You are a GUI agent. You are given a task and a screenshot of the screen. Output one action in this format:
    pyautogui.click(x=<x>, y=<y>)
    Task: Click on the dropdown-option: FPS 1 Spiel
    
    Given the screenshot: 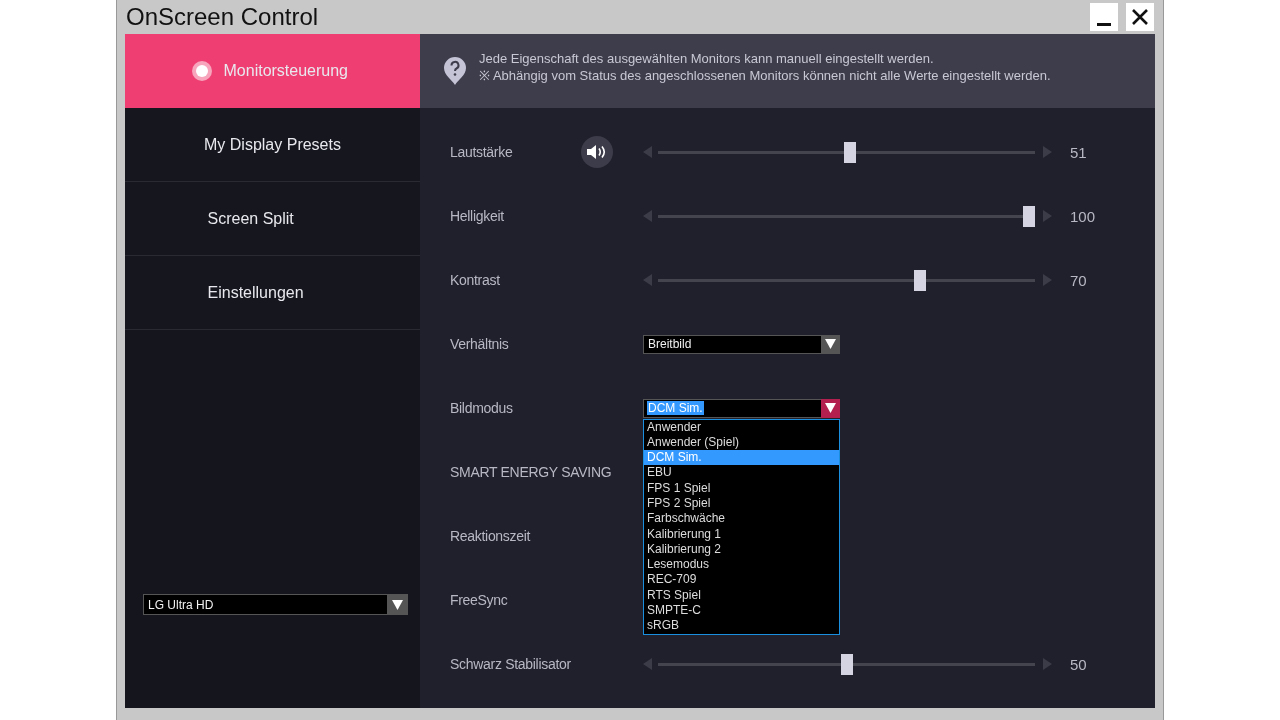 What is the action you would take?
    pyautogui.click(x=741, y=488)
    